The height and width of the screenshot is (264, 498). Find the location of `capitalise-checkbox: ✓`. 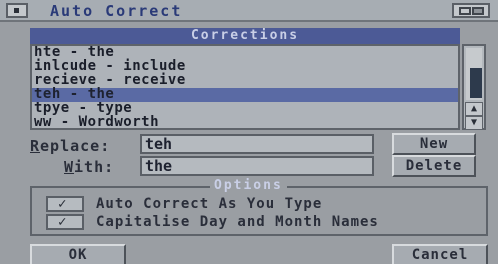

capitalise-checkbox: ✓ is located at coordinates (65, 222).